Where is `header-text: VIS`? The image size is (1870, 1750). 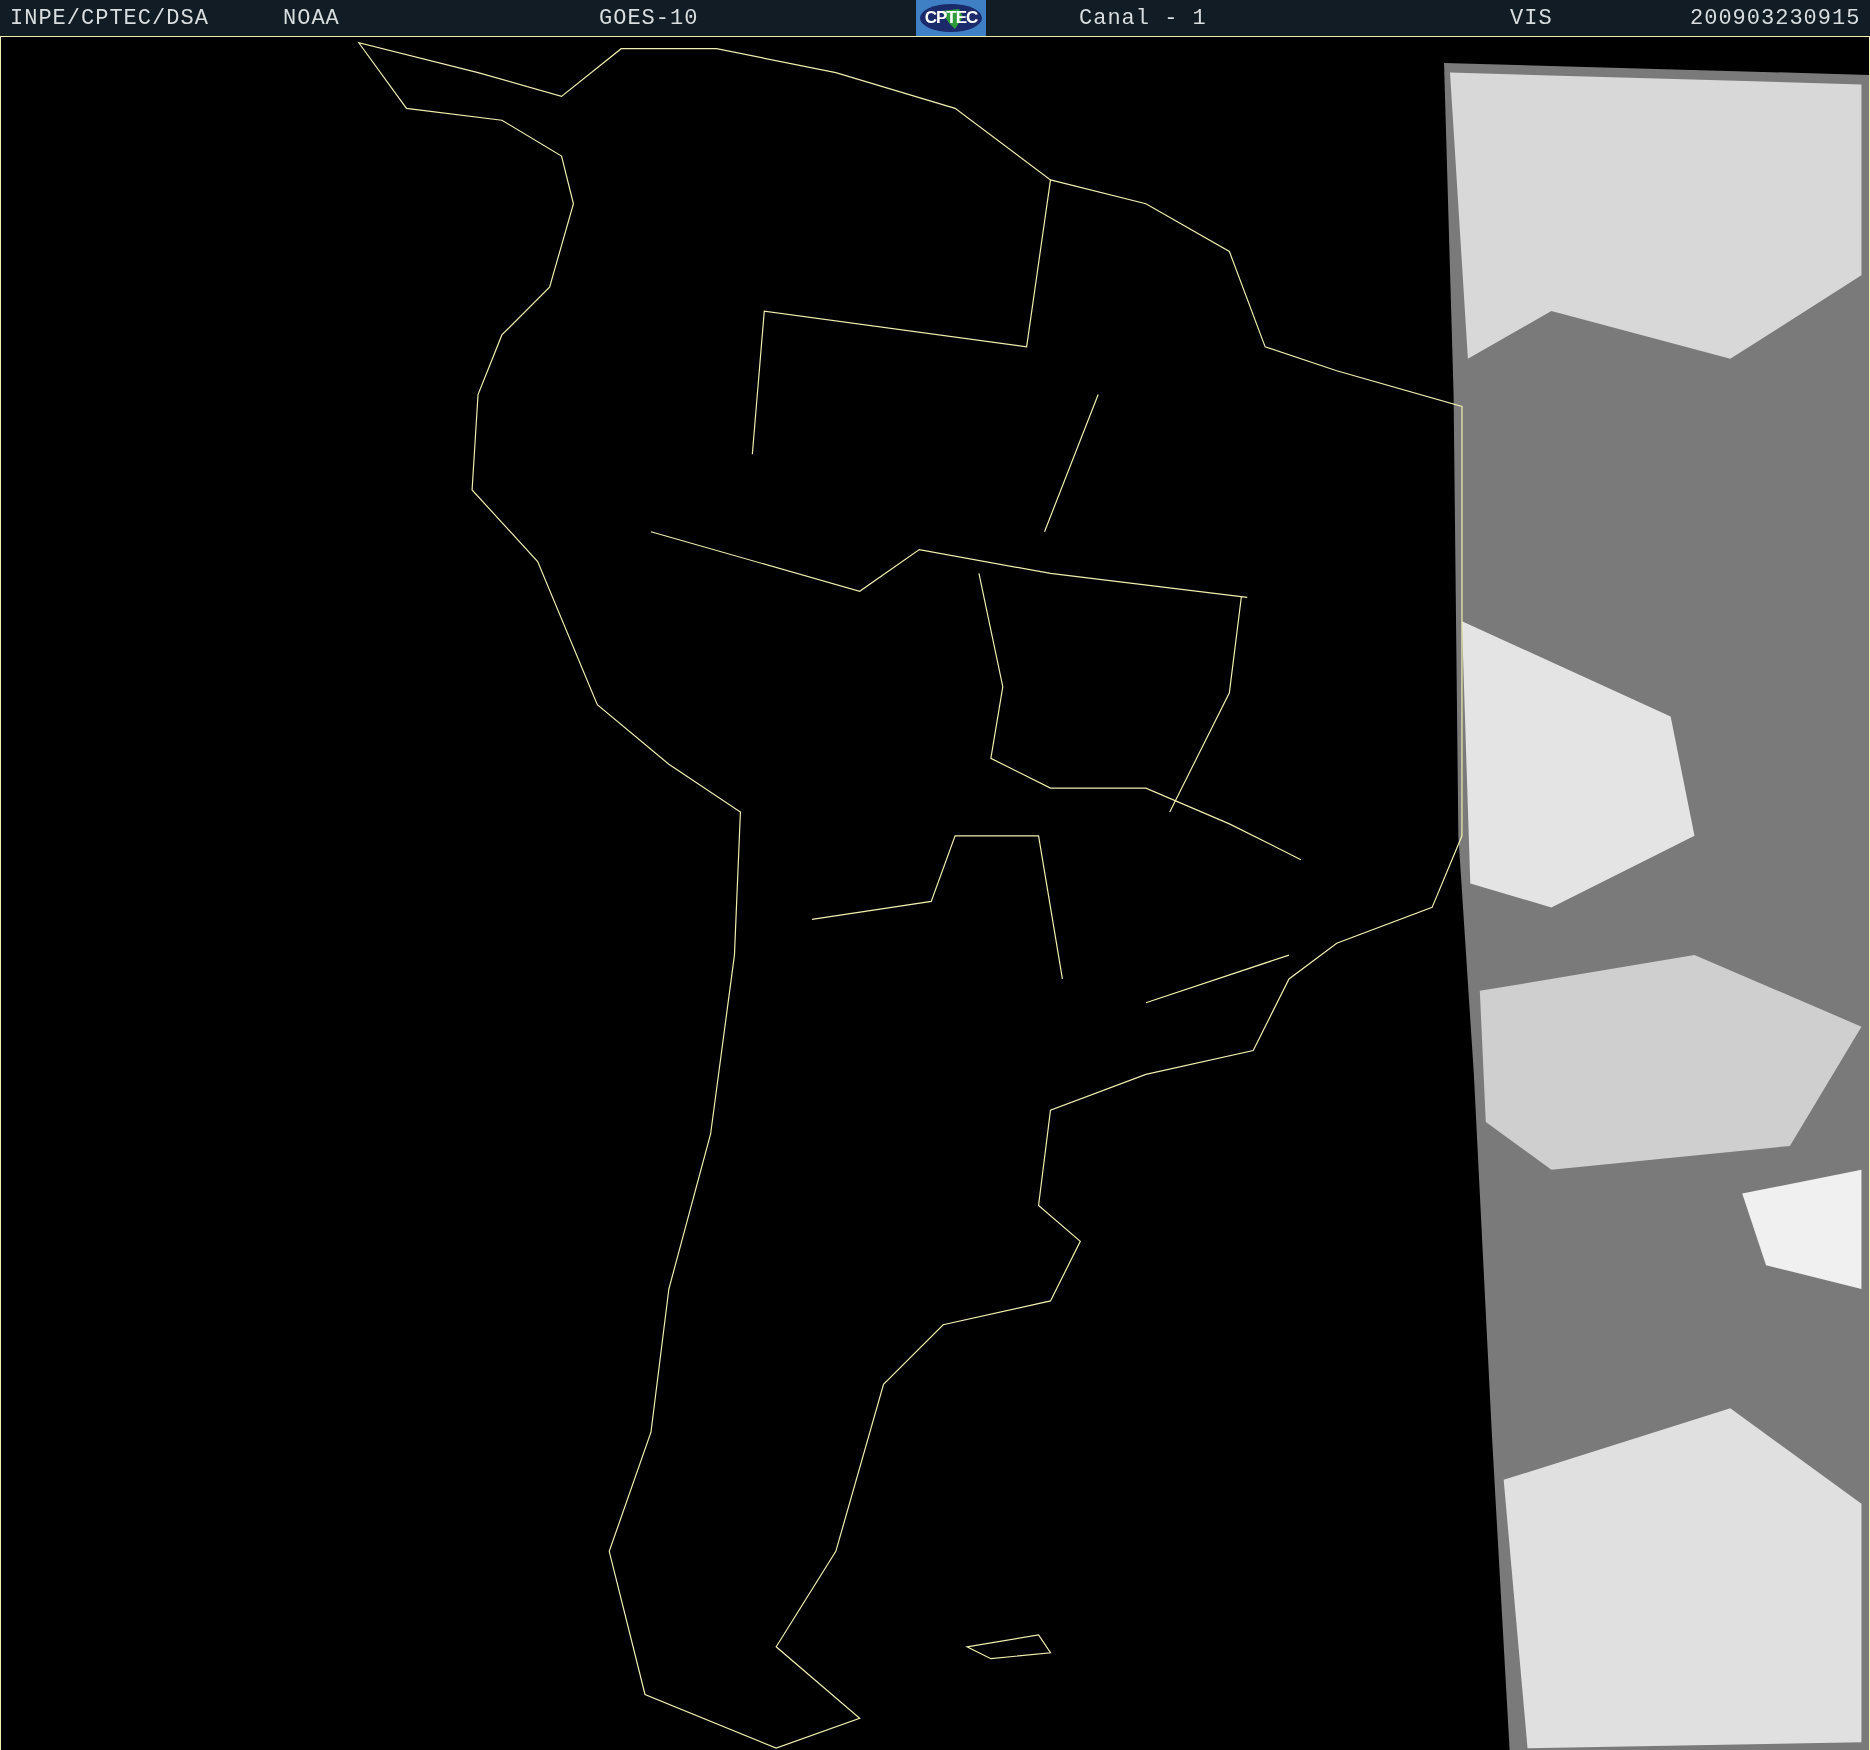
header-text: VIS is located at coordinates (1531, 18).